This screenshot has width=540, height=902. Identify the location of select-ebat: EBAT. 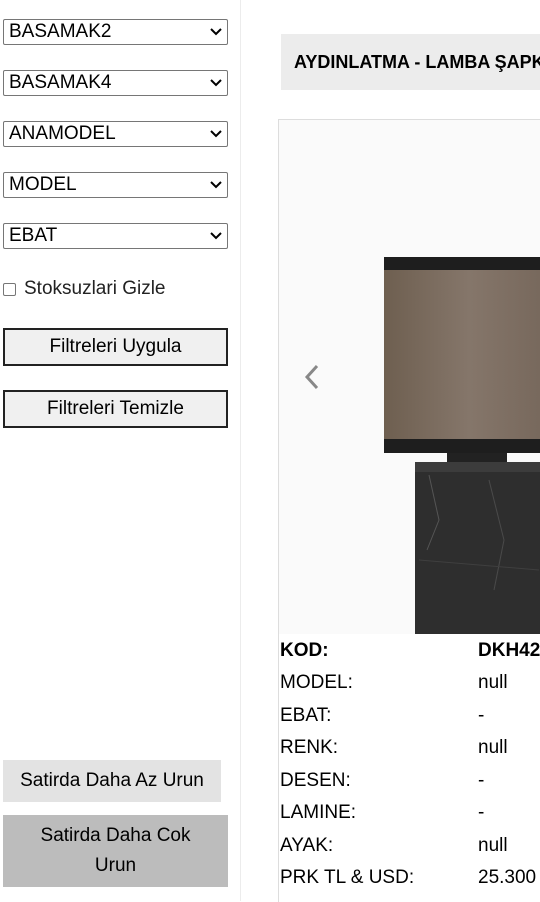
(115, 236).